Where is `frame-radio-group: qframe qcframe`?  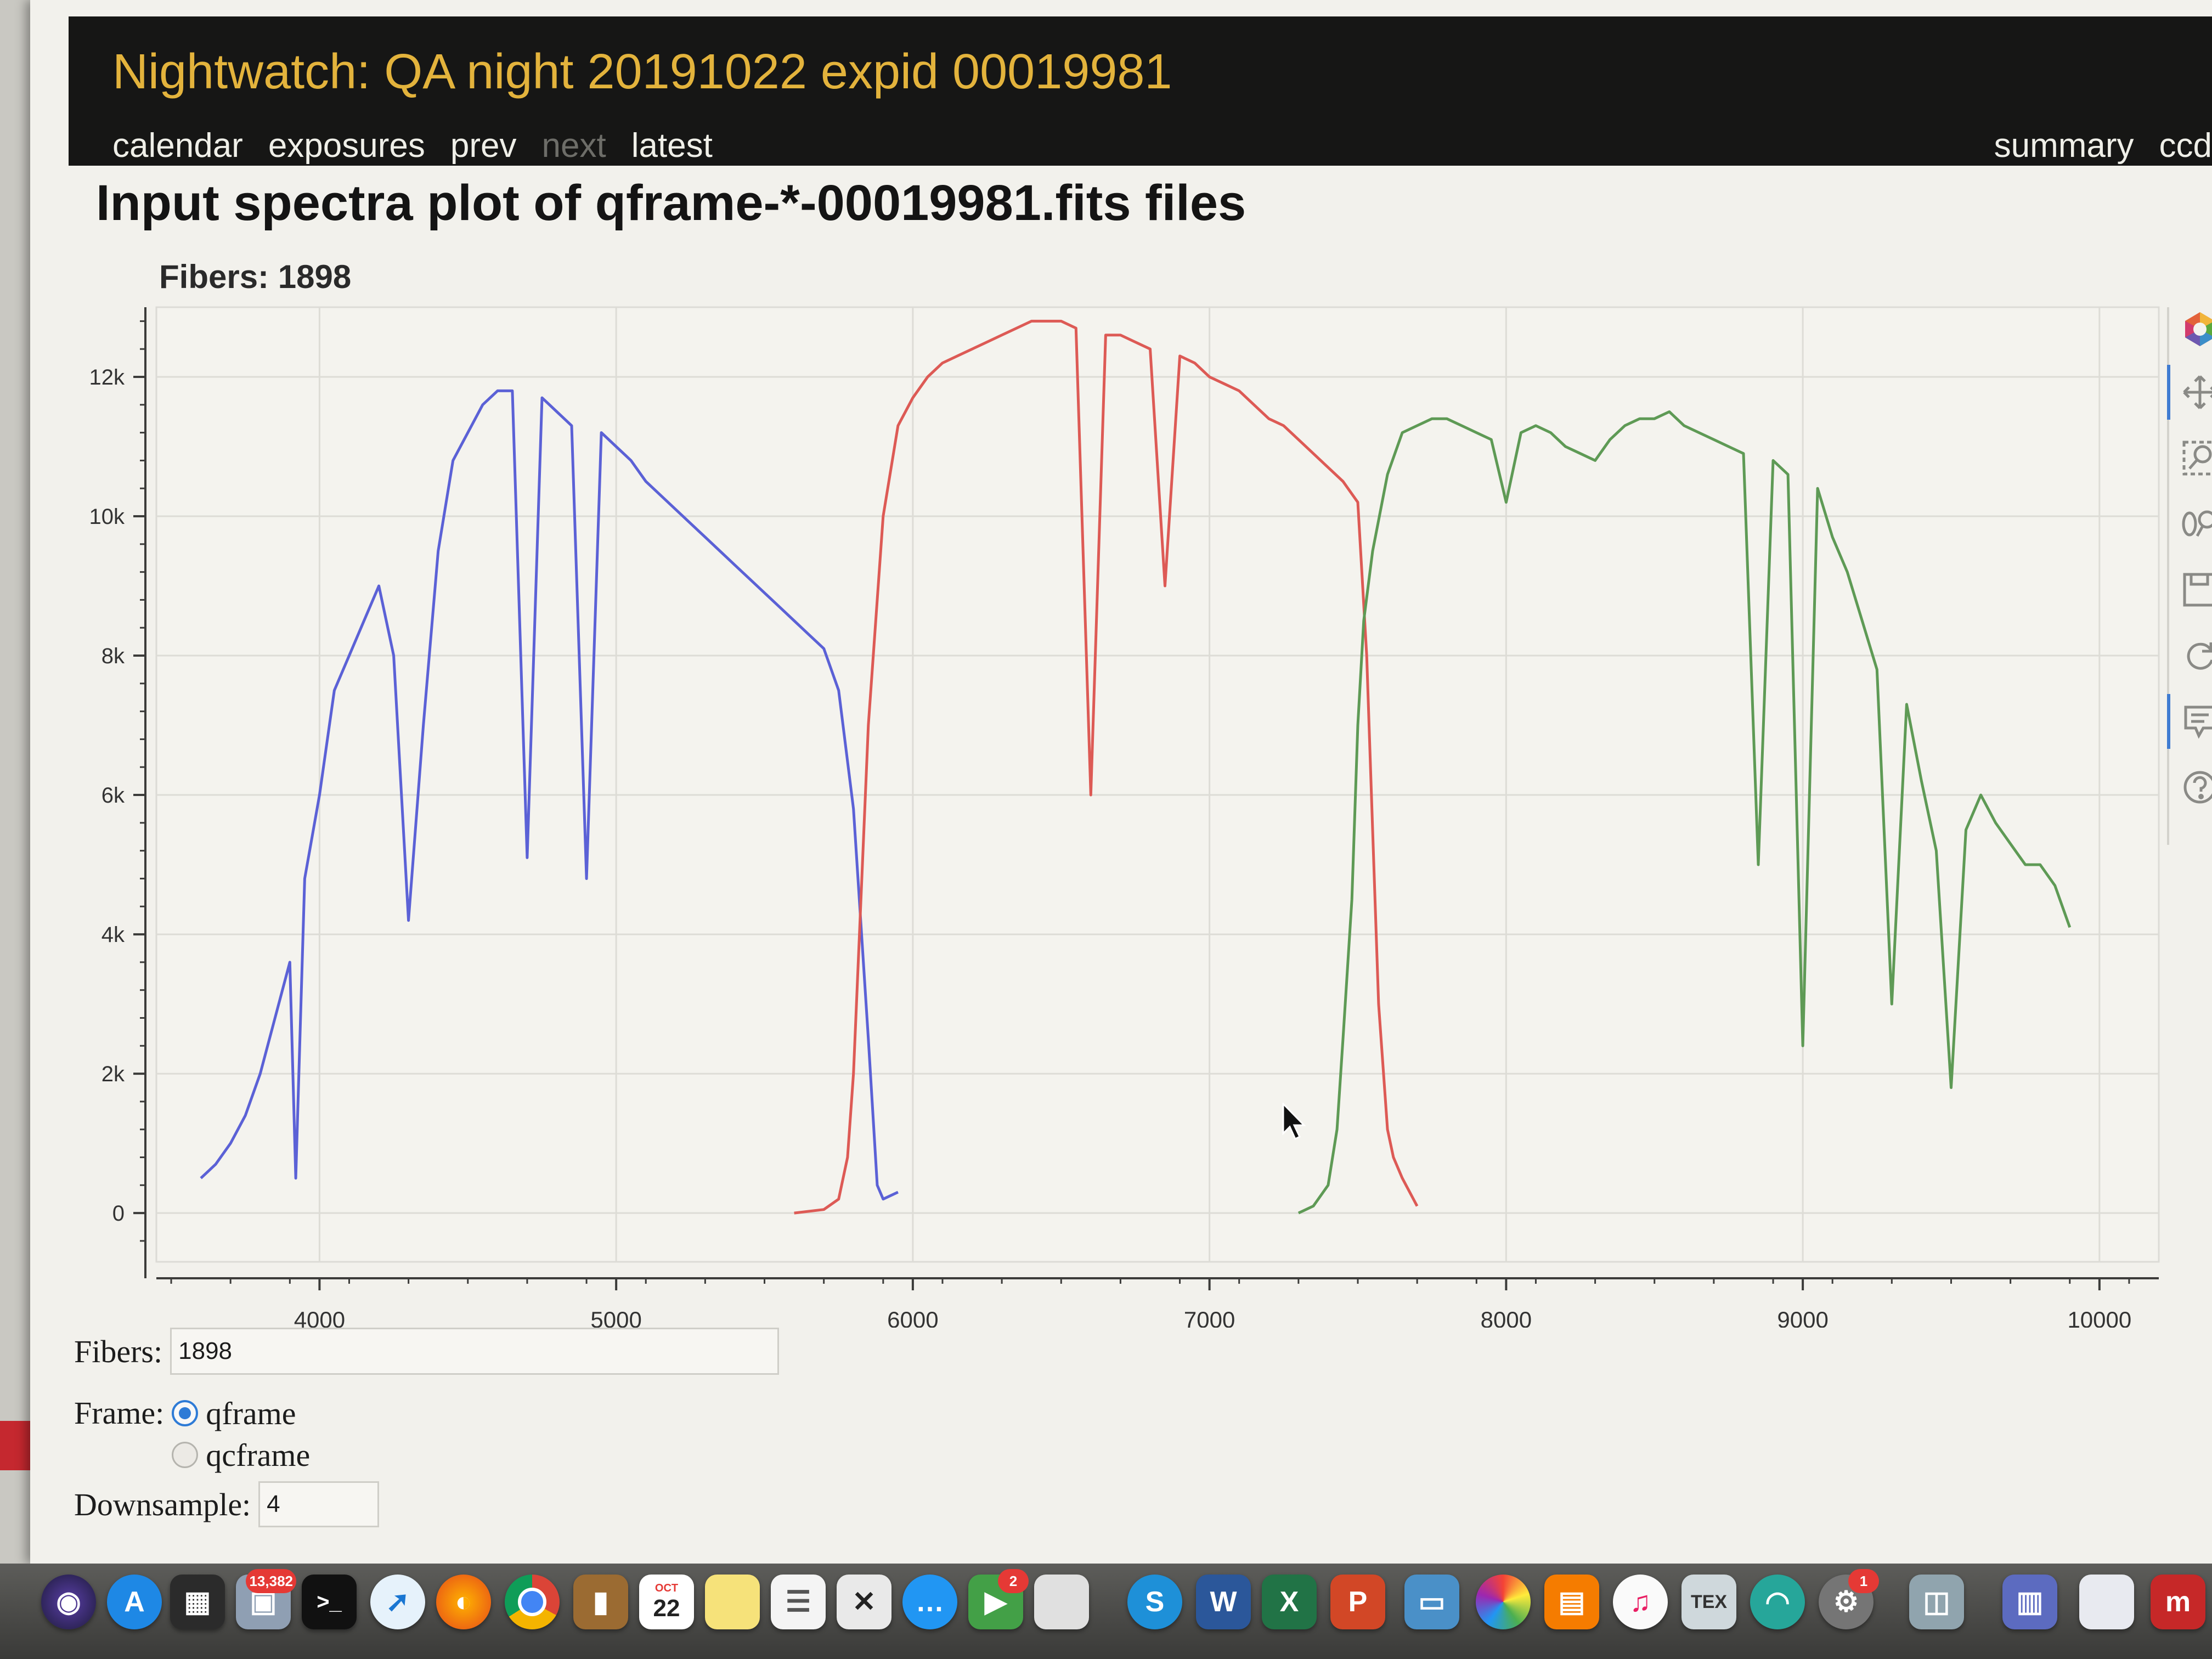
frame-radio-group: qframe qcframe is located at coordinates (241, 1434).